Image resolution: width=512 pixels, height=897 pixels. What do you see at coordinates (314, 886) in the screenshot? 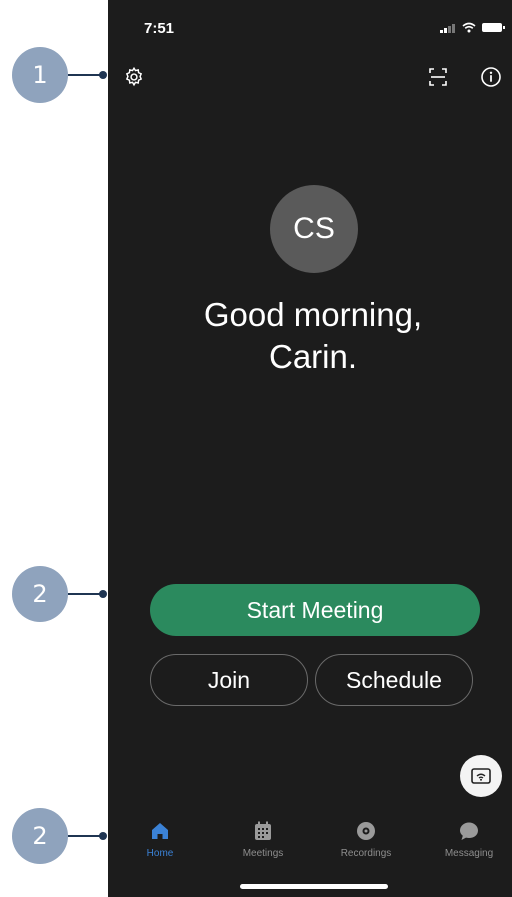
I see `home-indicator` at bounding box center [314, 886].